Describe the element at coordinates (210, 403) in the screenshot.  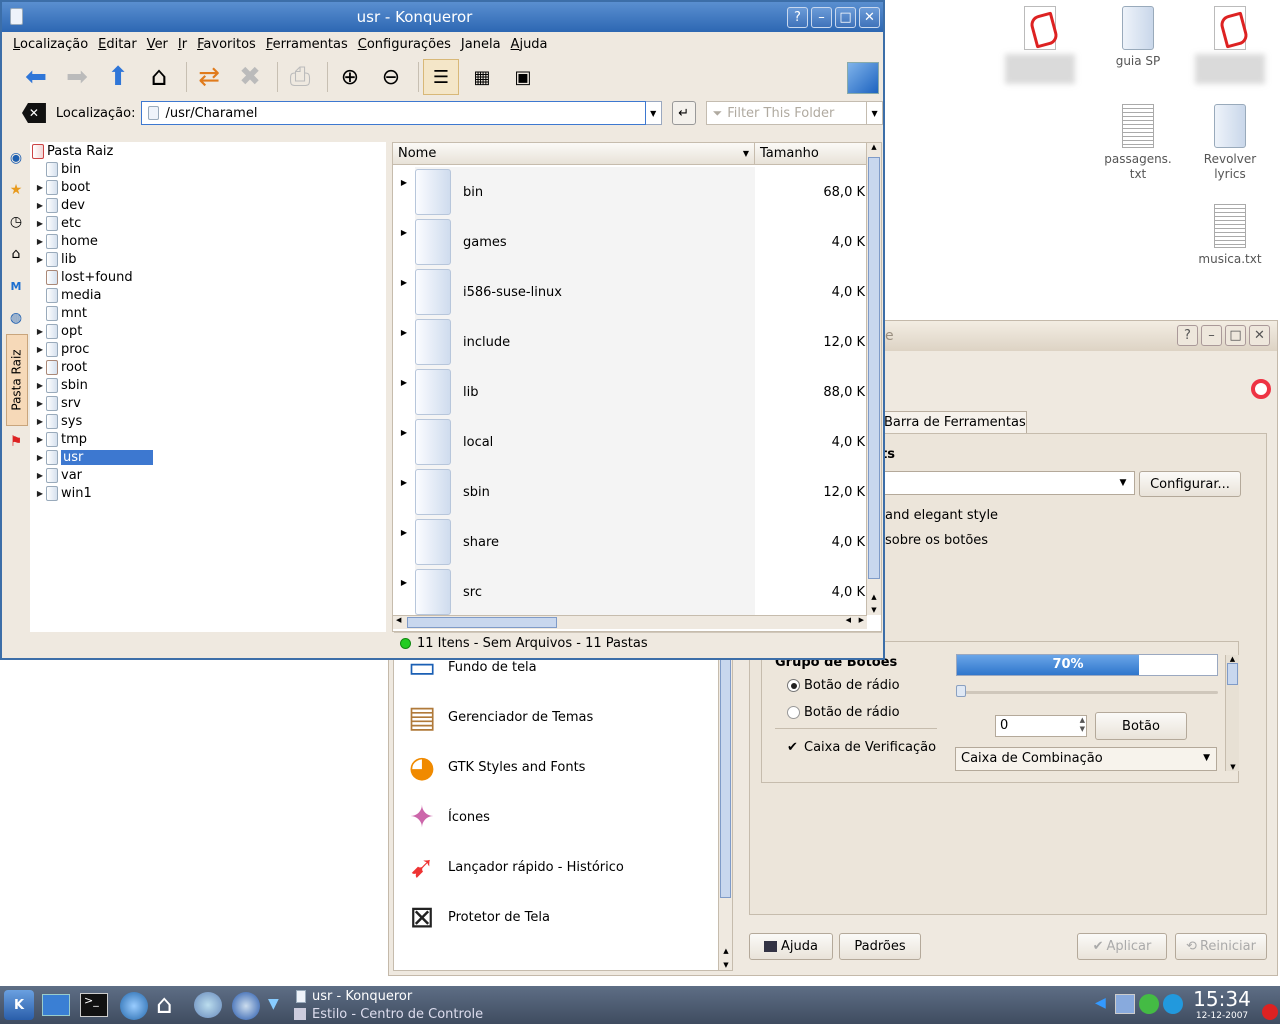
I see `tree-item-srv: ▶ srv` at that location.